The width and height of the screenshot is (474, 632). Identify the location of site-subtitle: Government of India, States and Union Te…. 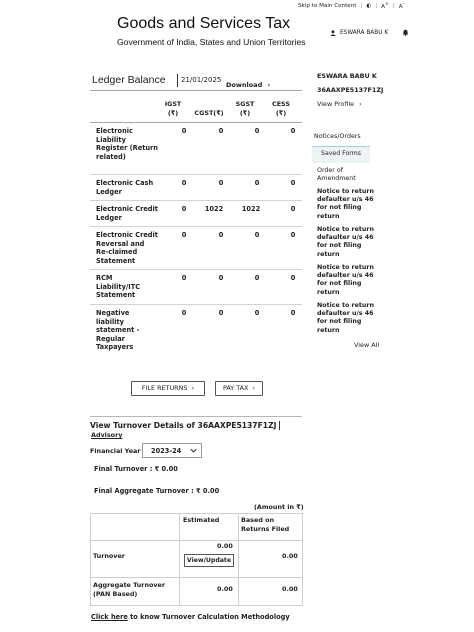
(211, 42).